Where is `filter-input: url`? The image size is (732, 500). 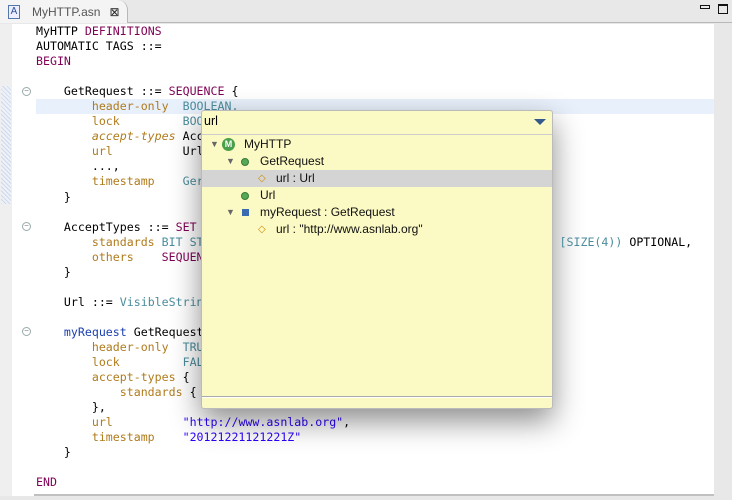
filter-input: url is located at coordinates (377, 123).